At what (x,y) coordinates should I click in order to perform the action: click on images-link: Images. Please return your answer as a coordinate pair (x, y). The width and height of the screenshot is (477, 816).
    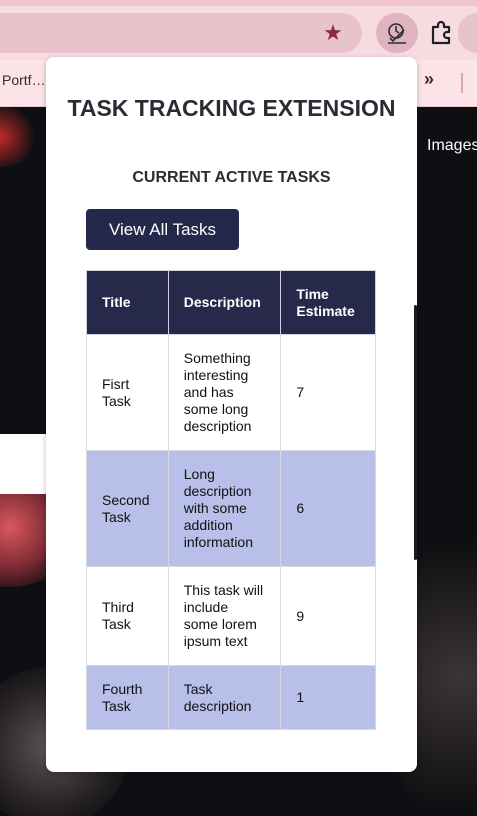
    Looking at the image, I should click on (452, 146).